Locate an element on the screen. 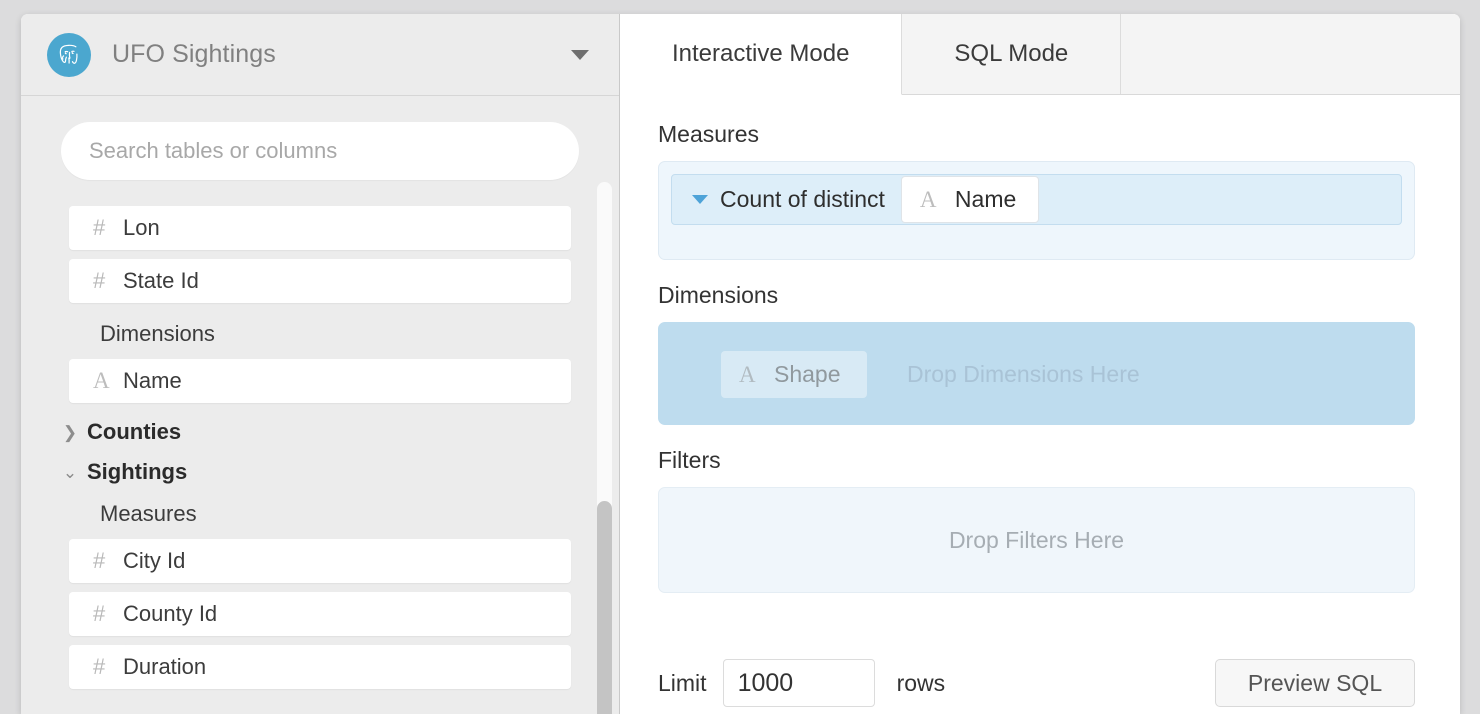 The width and height of the screenshot is (1480, 714). tab-label: SQL Mode is located at coordinates (1011, 53).